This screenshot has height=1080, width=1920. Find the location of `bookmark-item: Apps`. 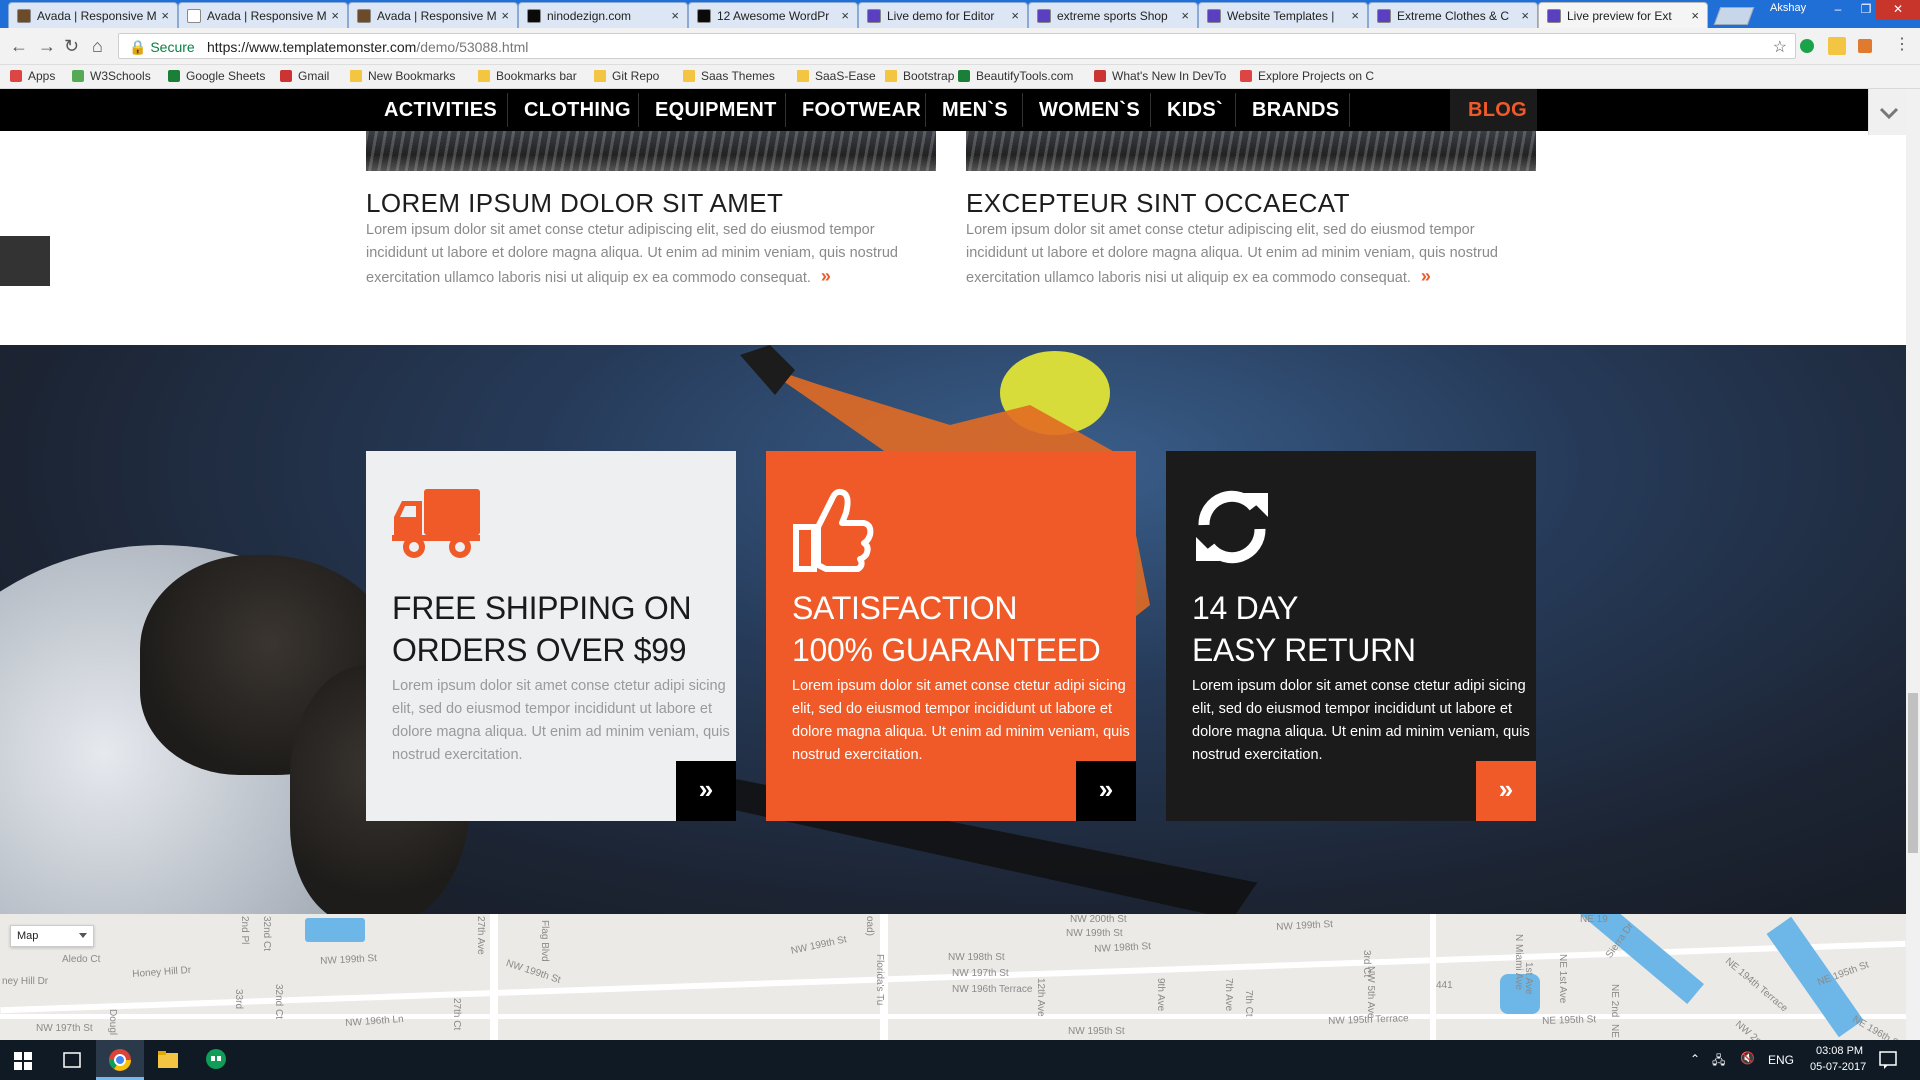

bookmark-item: Apps is located at coordinates (32, 76).